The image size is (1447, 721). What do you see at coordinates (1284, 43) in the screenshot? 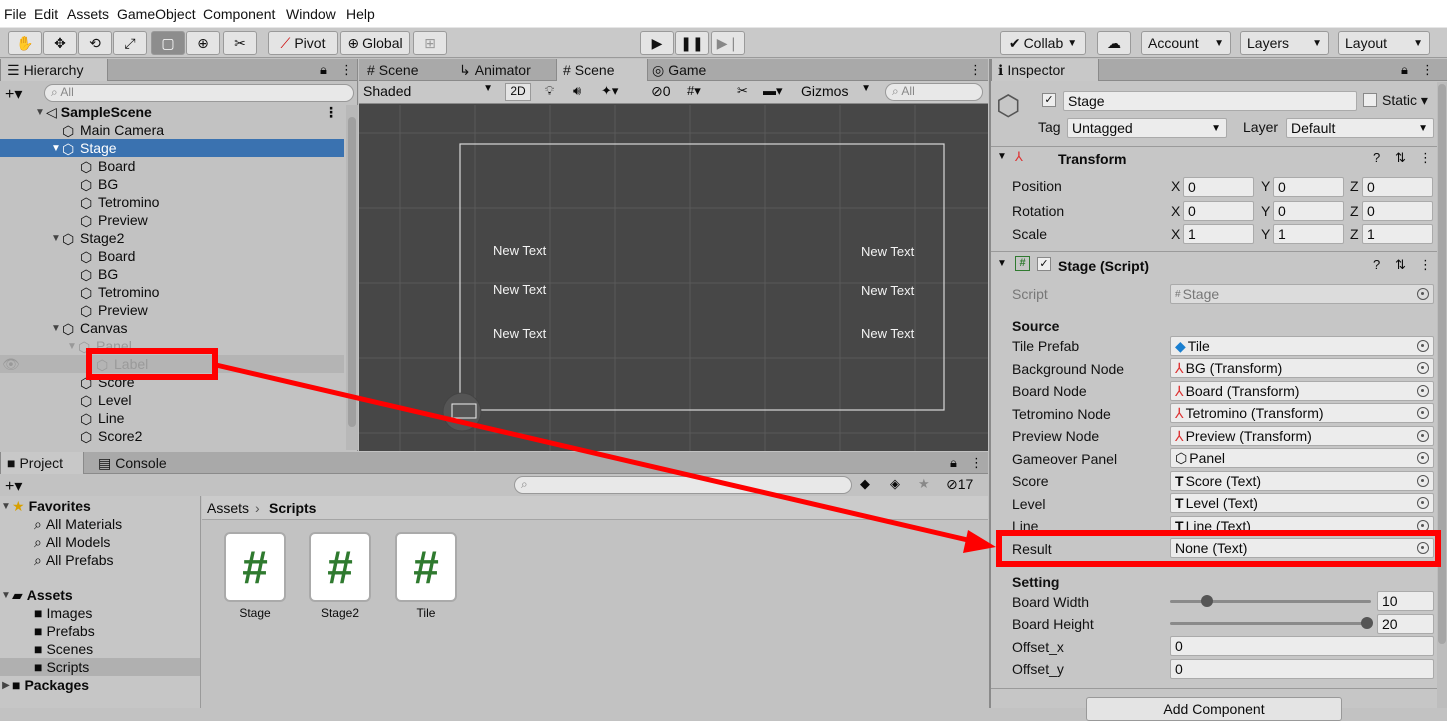
I see `layers-dropdown: Layers ▼` at bounding box center [1284, 43].